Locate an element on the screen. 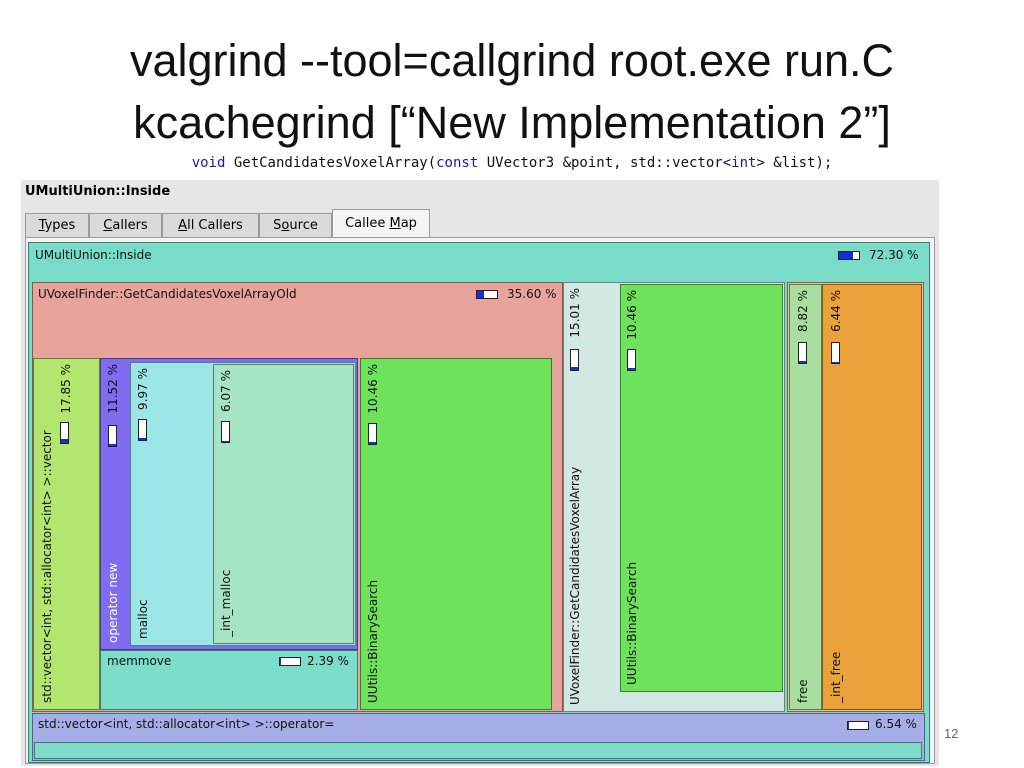 The width and height of the screenshot is (1024, 768). page-number: 12 is located at coordinates (951, 733).